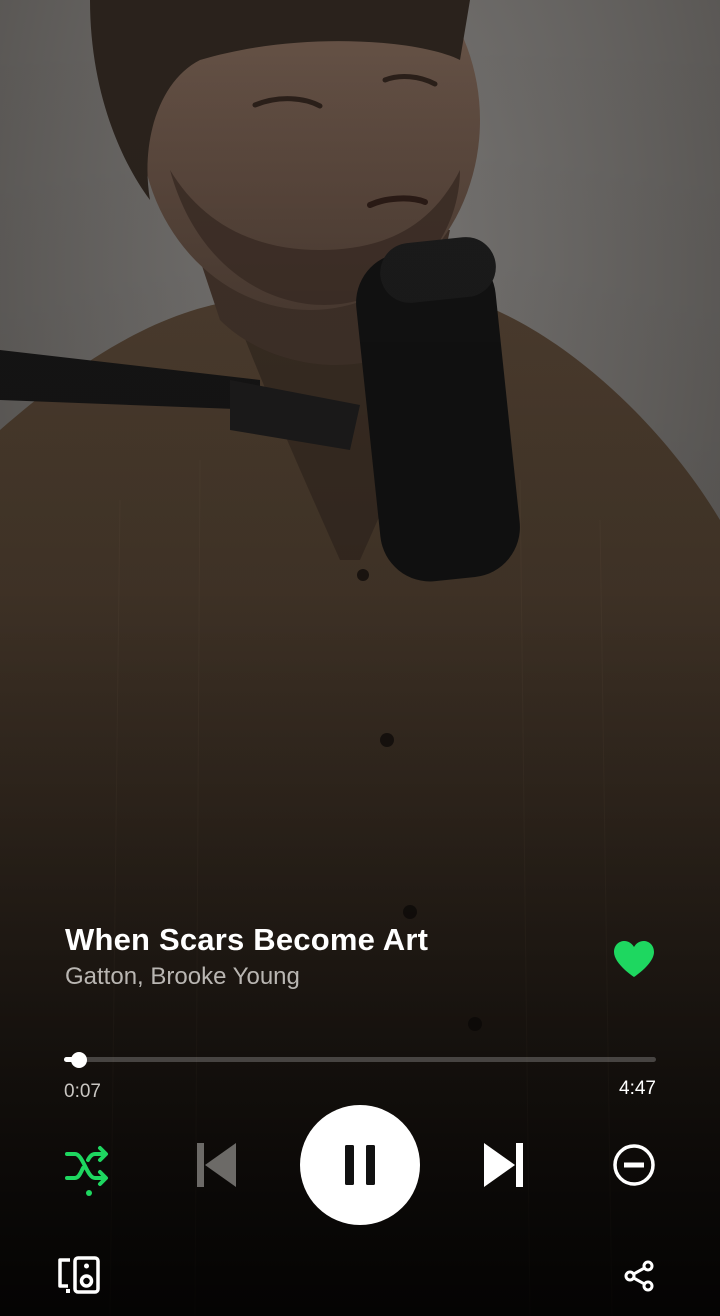 The image size is (720, 1316). Describe the element at coordinates (637, 1088) in the screenshot. I see `total-duration: 4:47` at that location.